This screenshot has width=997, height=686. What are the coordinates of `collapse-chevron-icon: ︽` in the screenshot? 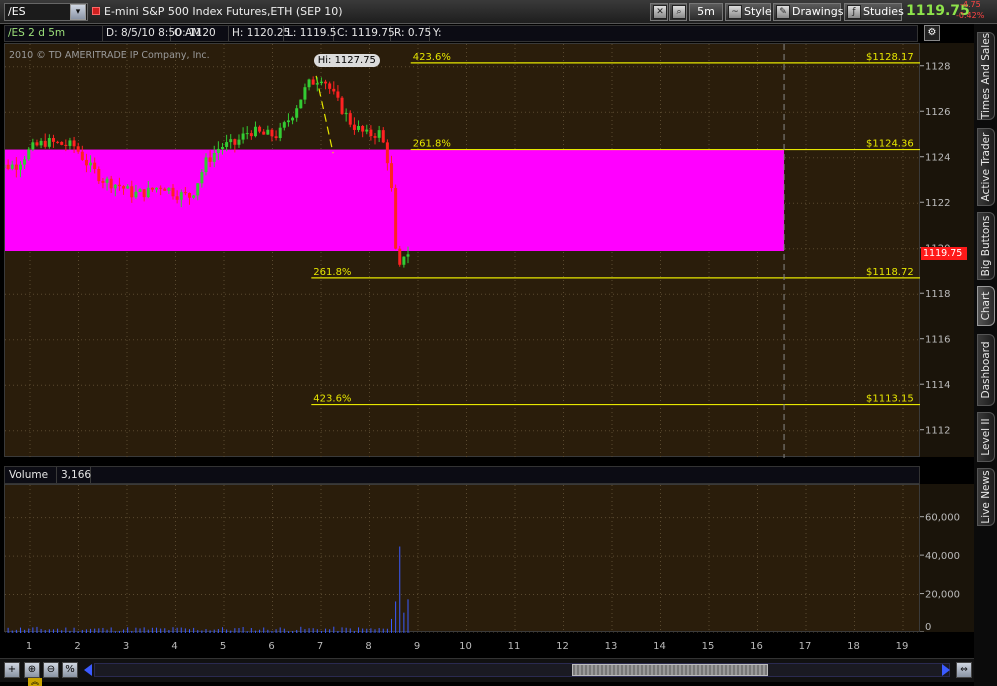 It's located at (35, 682).